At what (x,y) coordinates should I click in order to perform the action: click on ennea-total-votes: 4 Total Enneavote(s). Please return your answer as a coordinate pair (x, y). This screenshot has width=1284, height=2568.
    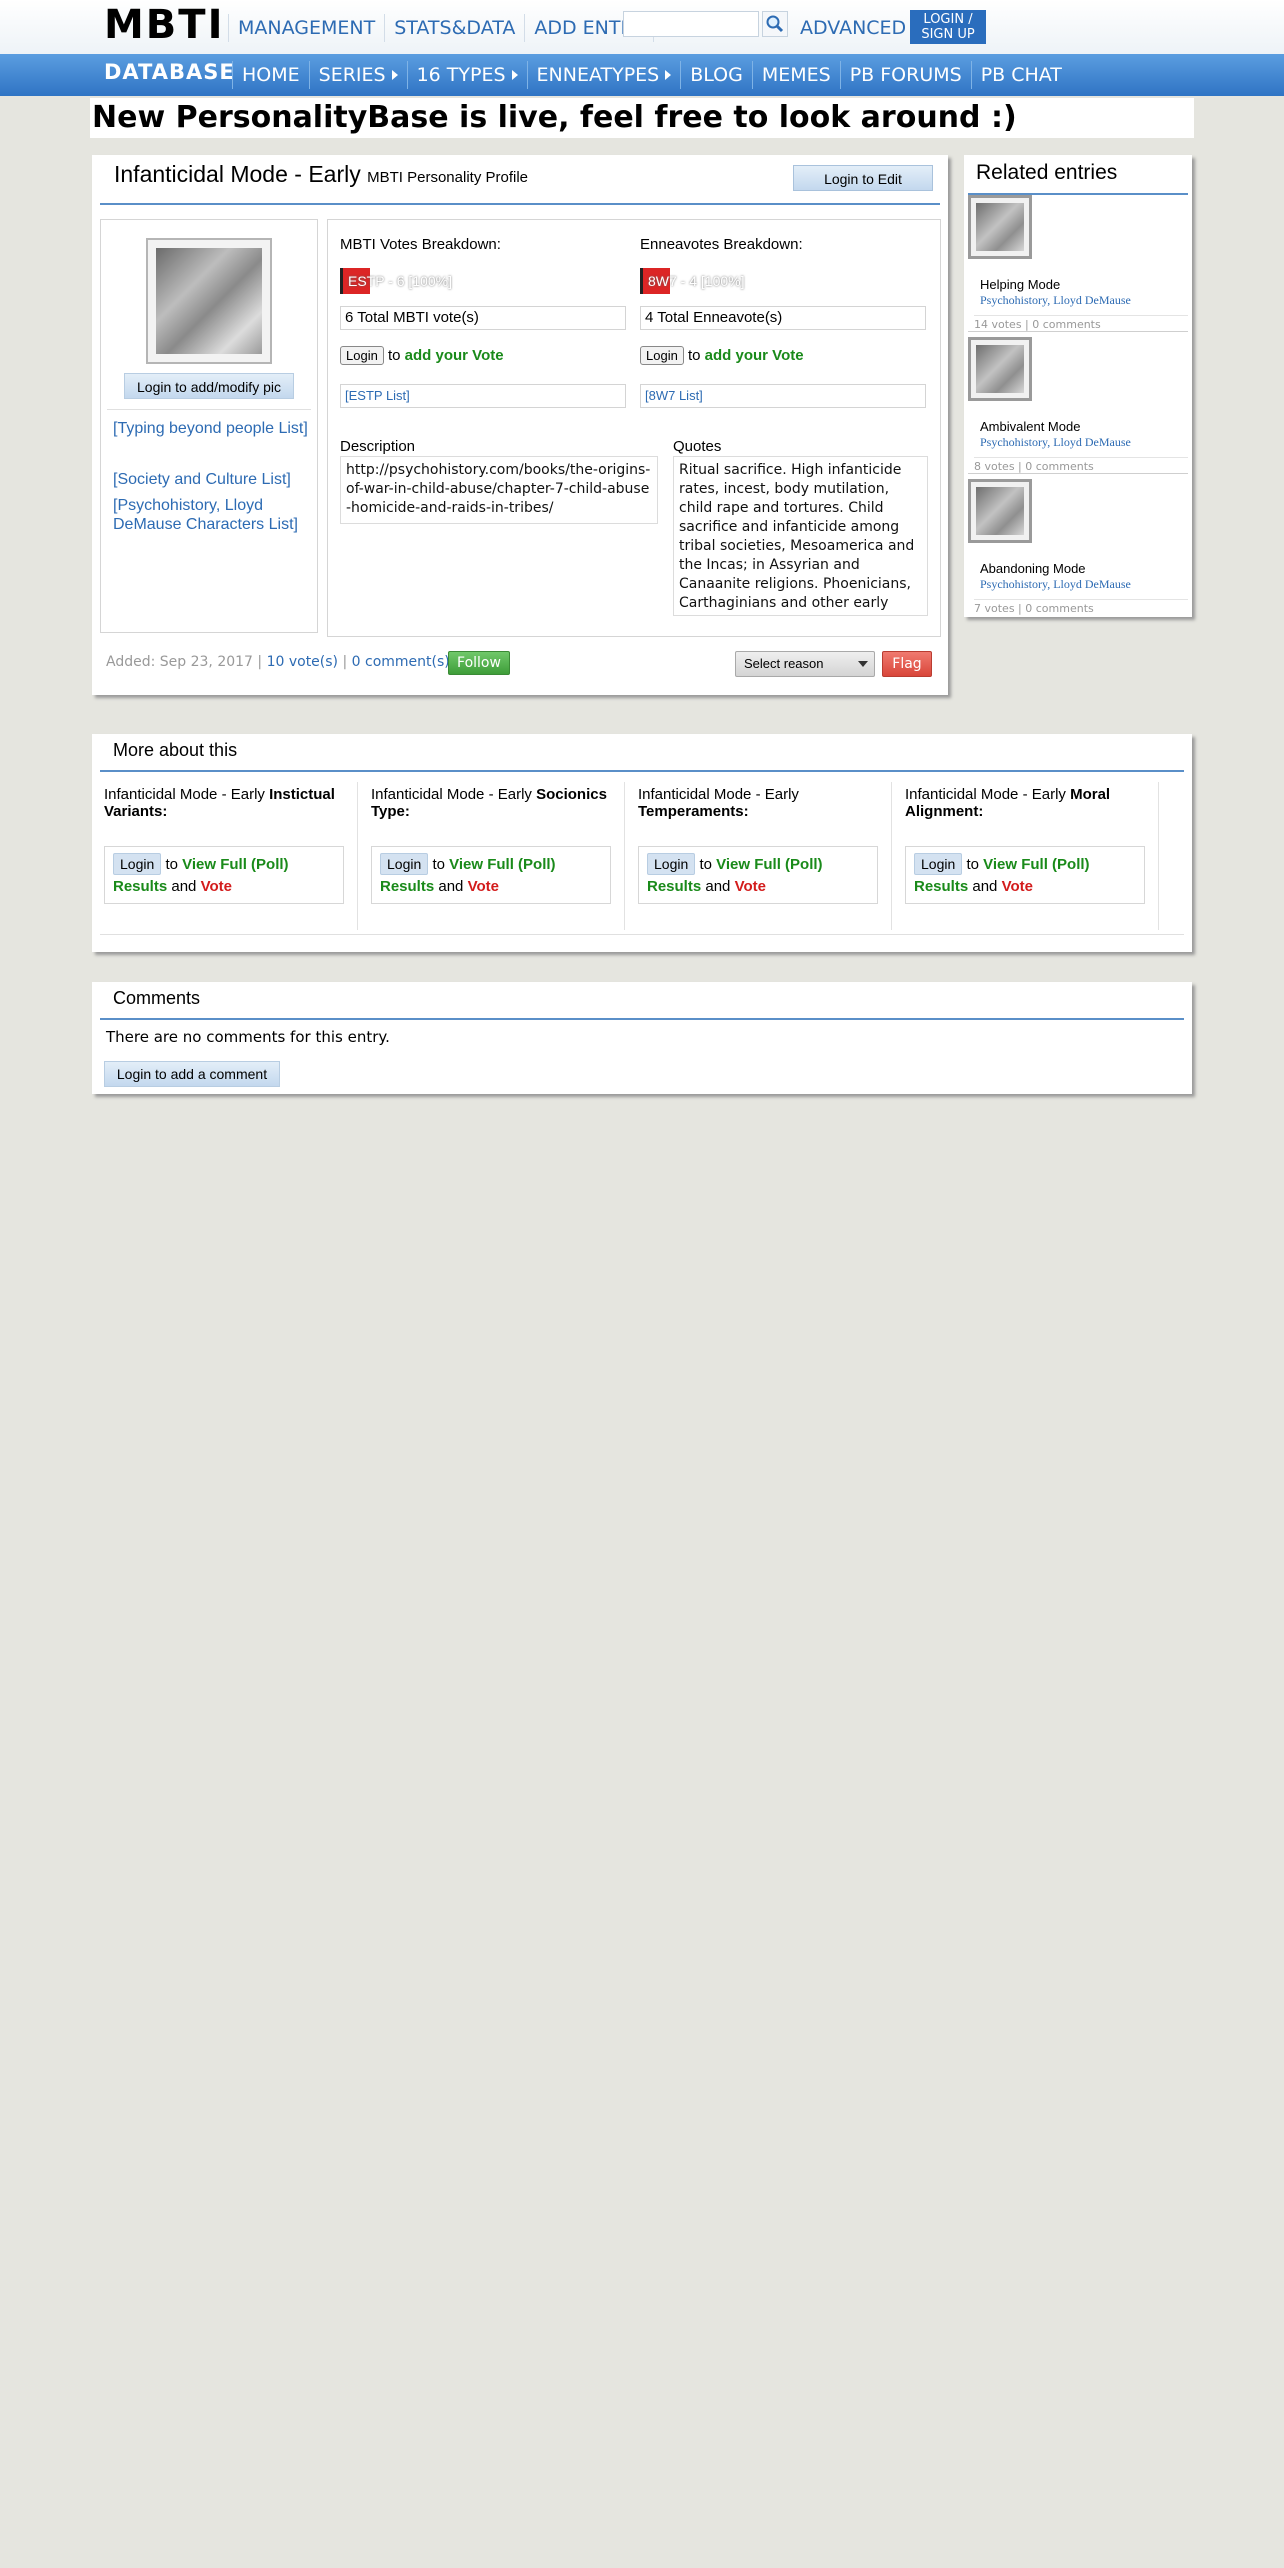
    Looking at the image, I should click on (783, 318).